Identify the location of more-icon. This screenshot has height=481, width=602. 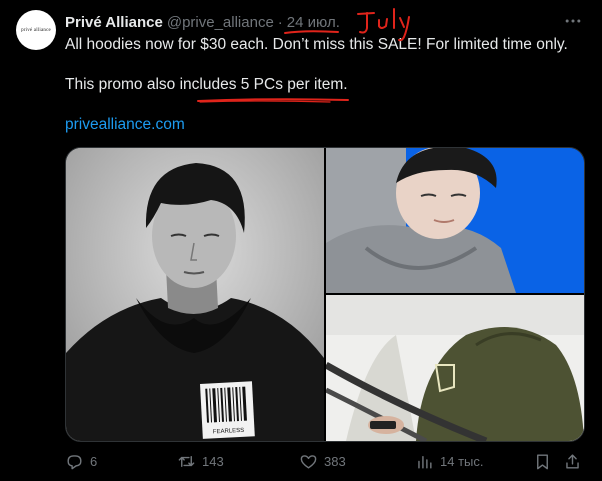
(573, 21).